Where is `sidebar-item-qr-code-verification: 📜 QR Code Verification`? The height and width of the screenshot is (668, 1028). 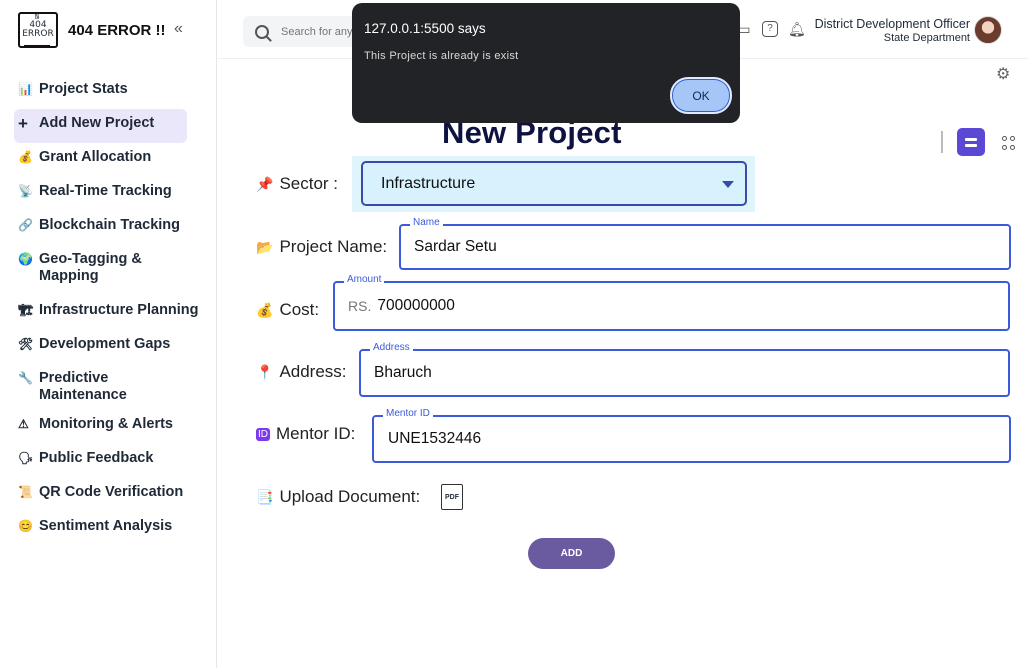 sidebar-item-qr-code-verification: 📜 QR Code Verification is located at coordinates (109, 495).